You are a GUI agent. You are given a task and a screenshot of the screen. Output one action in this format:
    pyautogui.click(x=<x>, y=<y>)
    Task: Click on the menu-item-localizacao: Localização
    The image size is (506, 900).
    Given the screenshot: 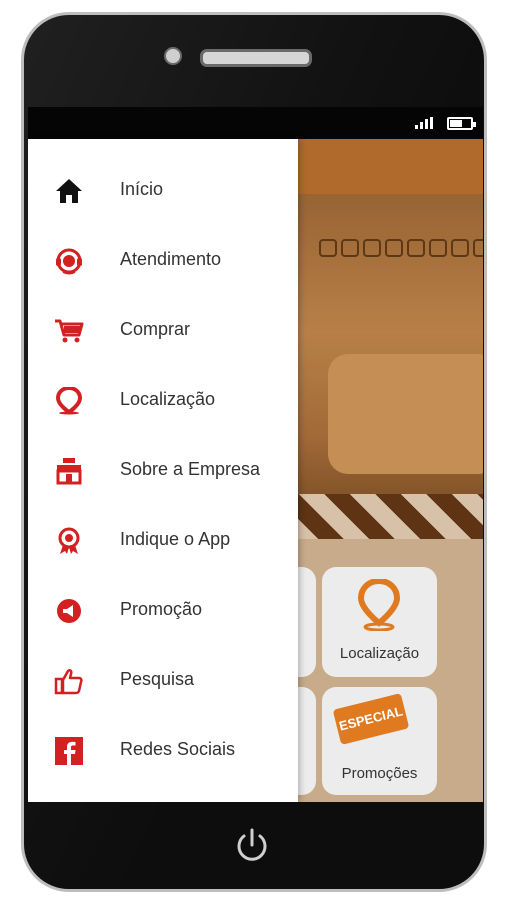 What is the action you would take?
    pyautogui.click(x=163, y=401)
    